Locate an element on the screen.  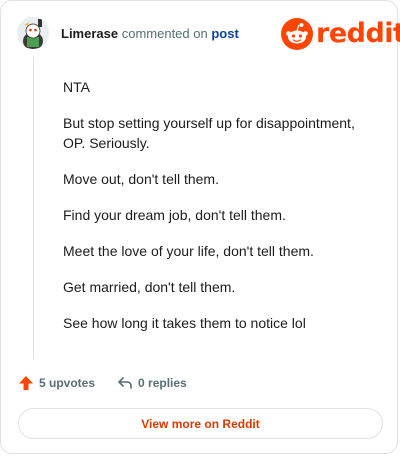
view-more-button: View more on Reddit is located at coordinates (200, 423).